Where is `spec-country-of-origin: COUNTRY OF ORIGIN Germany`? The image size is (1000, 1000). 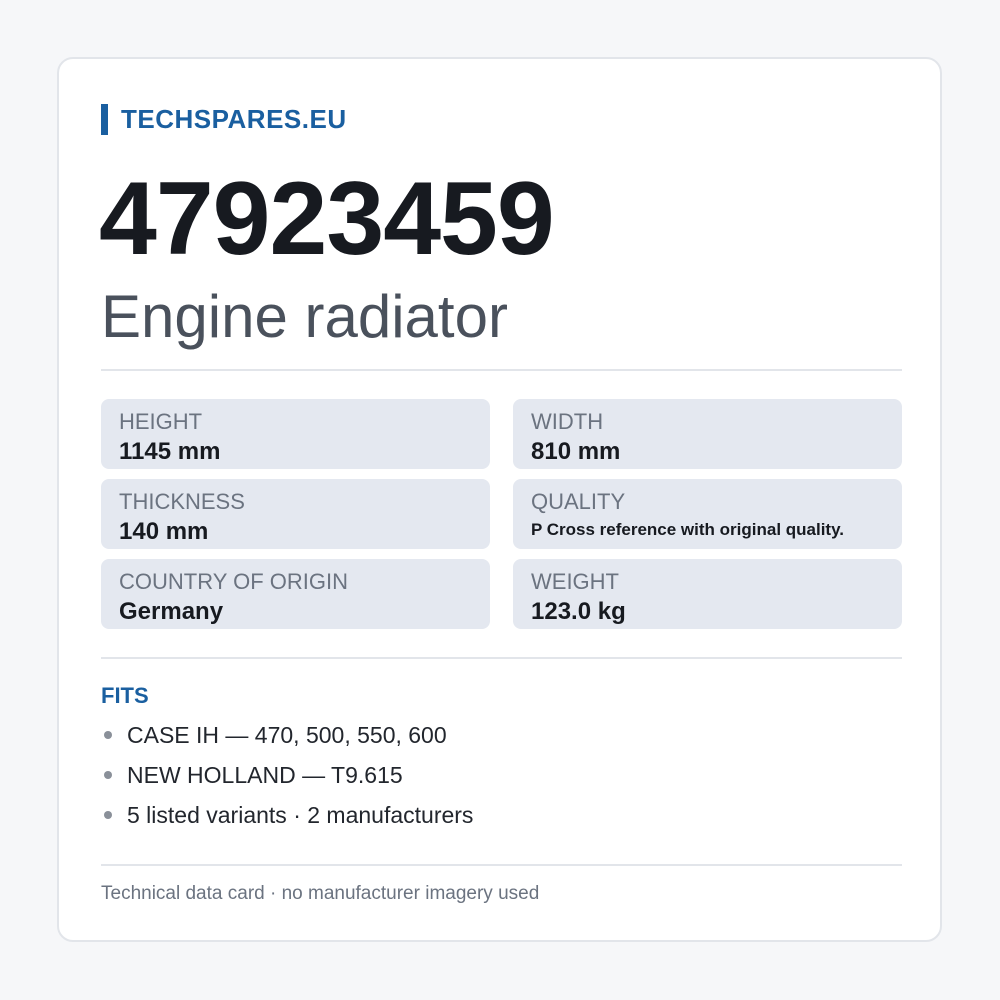
spec-country-of-origin: COUNTRY OF ORIGIN Germany is located at coordinates (295, 594).